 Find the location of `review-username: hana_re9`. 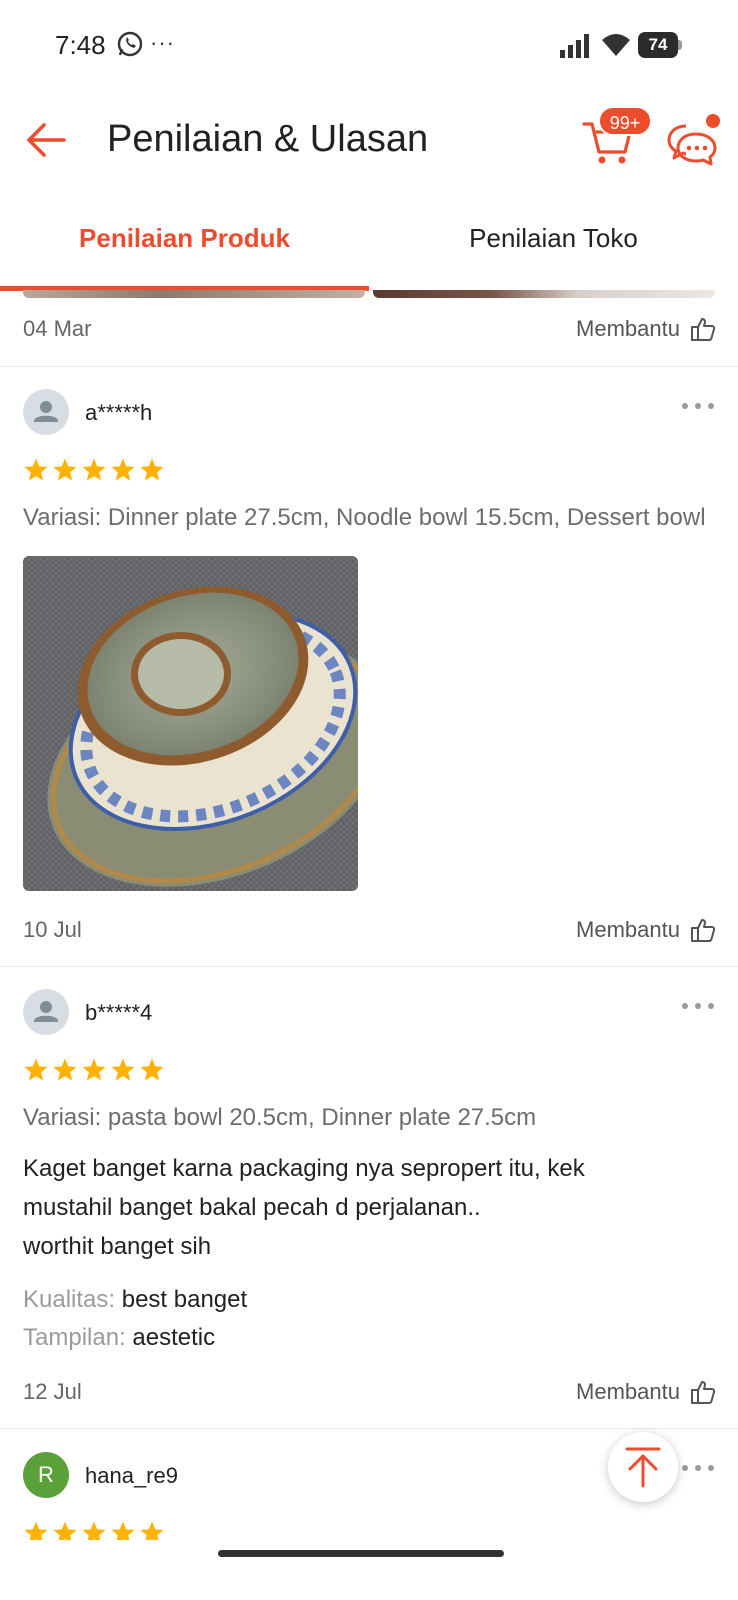

review-username: hana_re9 is located at coordinates (131, 1475).